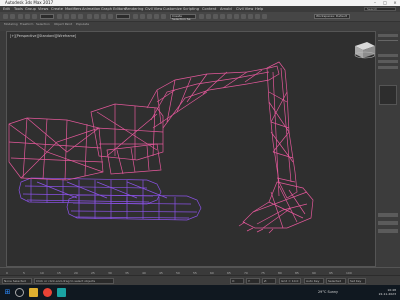  What do you see at coordinates (26, 24) in the screenshot?
I see `ribbon-tab-freeform: Freeform` at bounding box center [26, 24].